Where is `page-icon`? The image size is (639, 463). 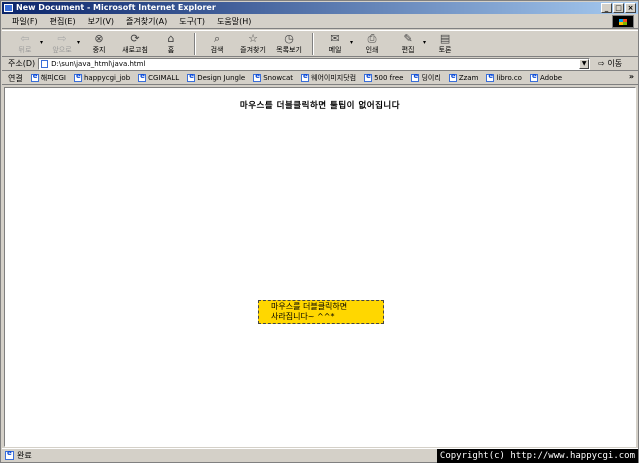
page-icon is located at coordinates (45, 63).